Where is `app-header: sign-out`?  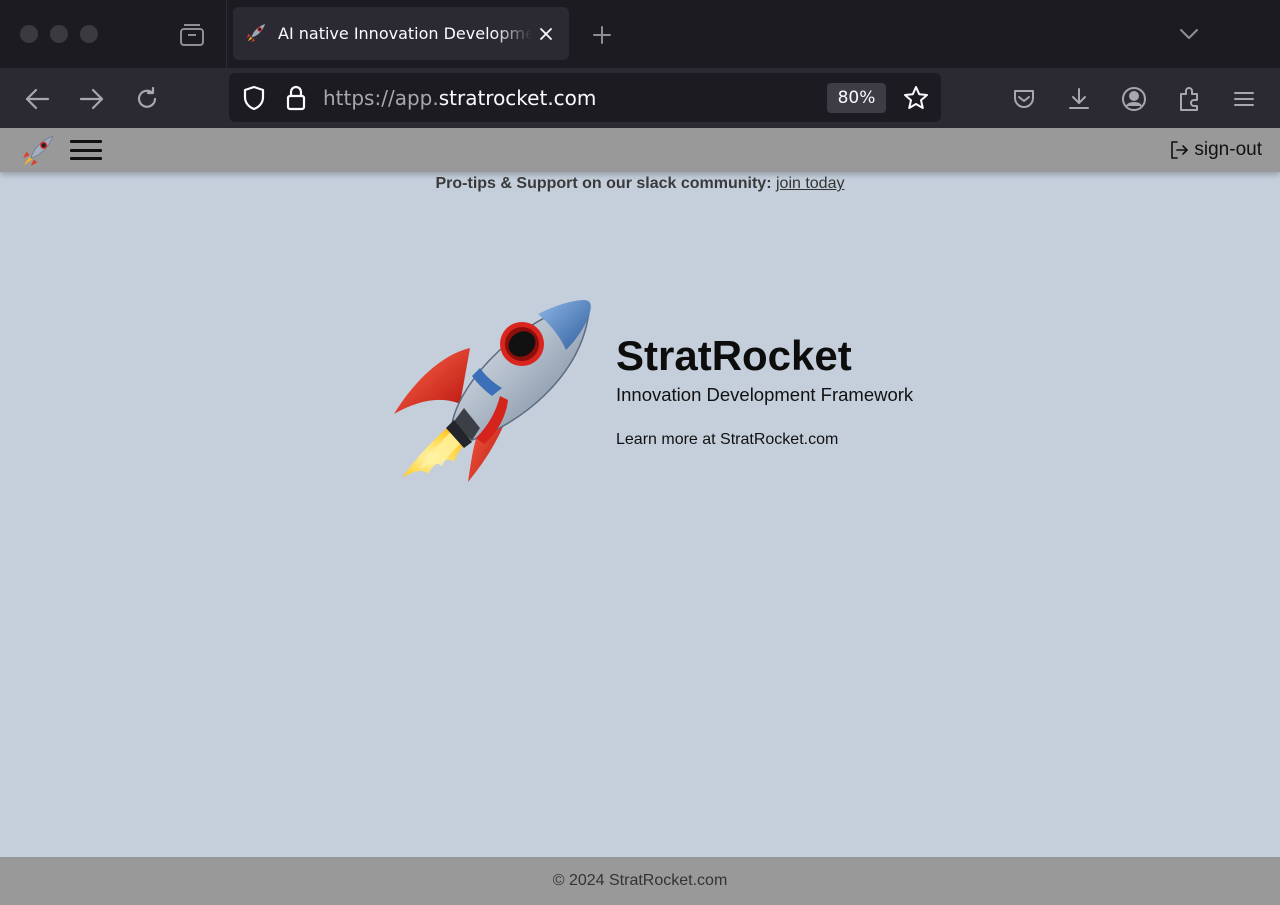 app-header: sign-out is located at coordinates (640, 150).